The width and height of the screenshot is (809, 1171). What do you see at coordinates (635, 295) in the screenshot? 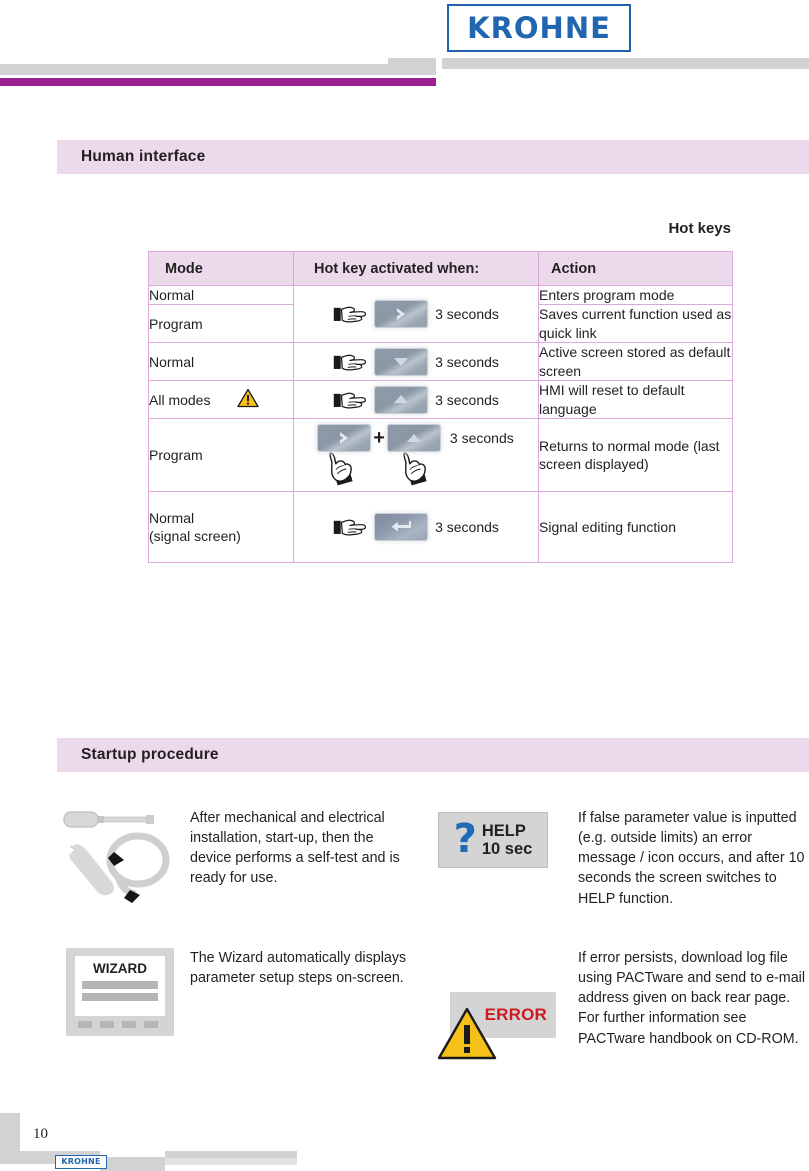
I see `cell-action: Enters program mode` at bounding box center [635, 295].